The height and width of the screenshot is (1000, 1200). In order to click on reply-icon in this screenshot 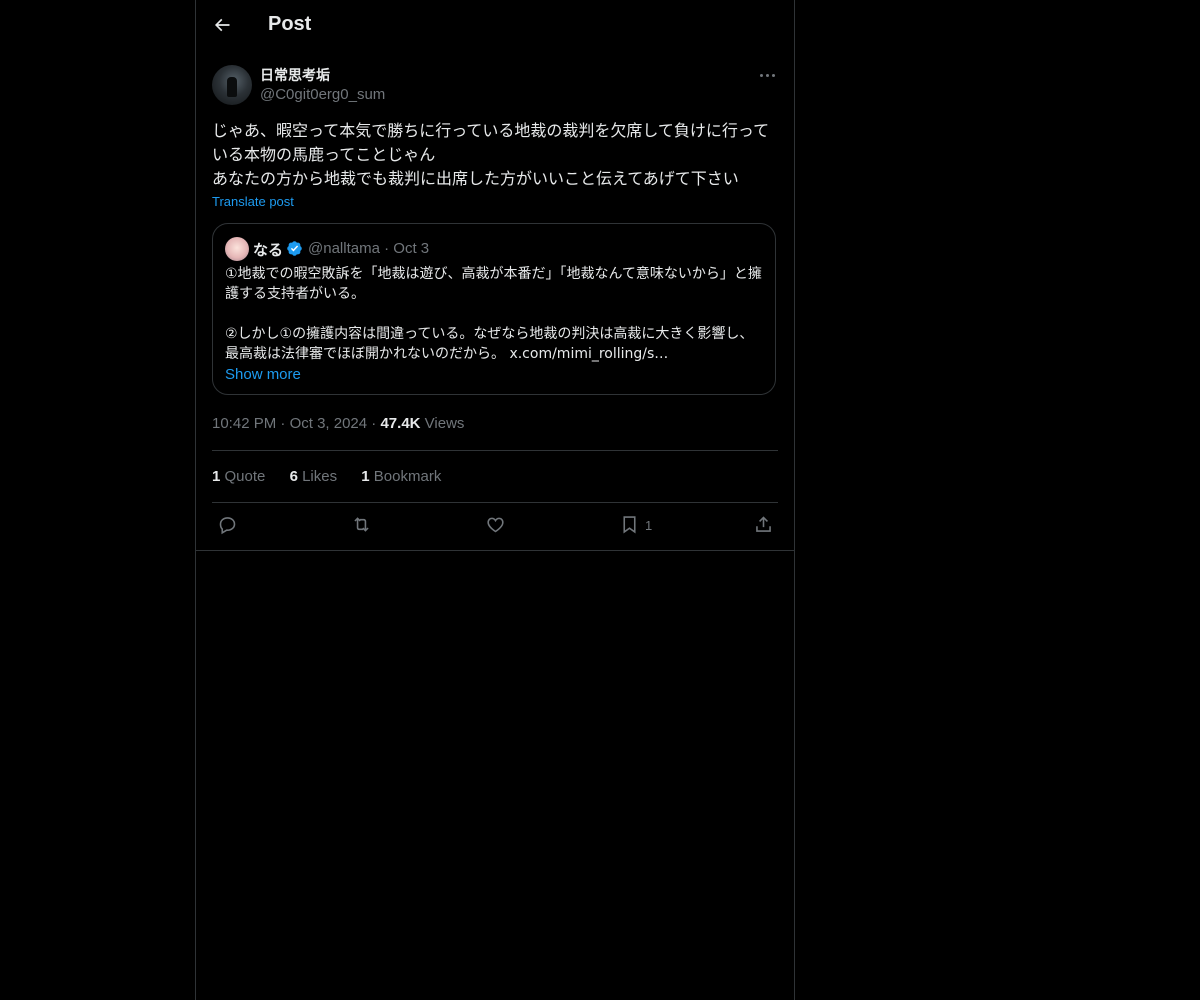, I will do `click(227, 526)`.